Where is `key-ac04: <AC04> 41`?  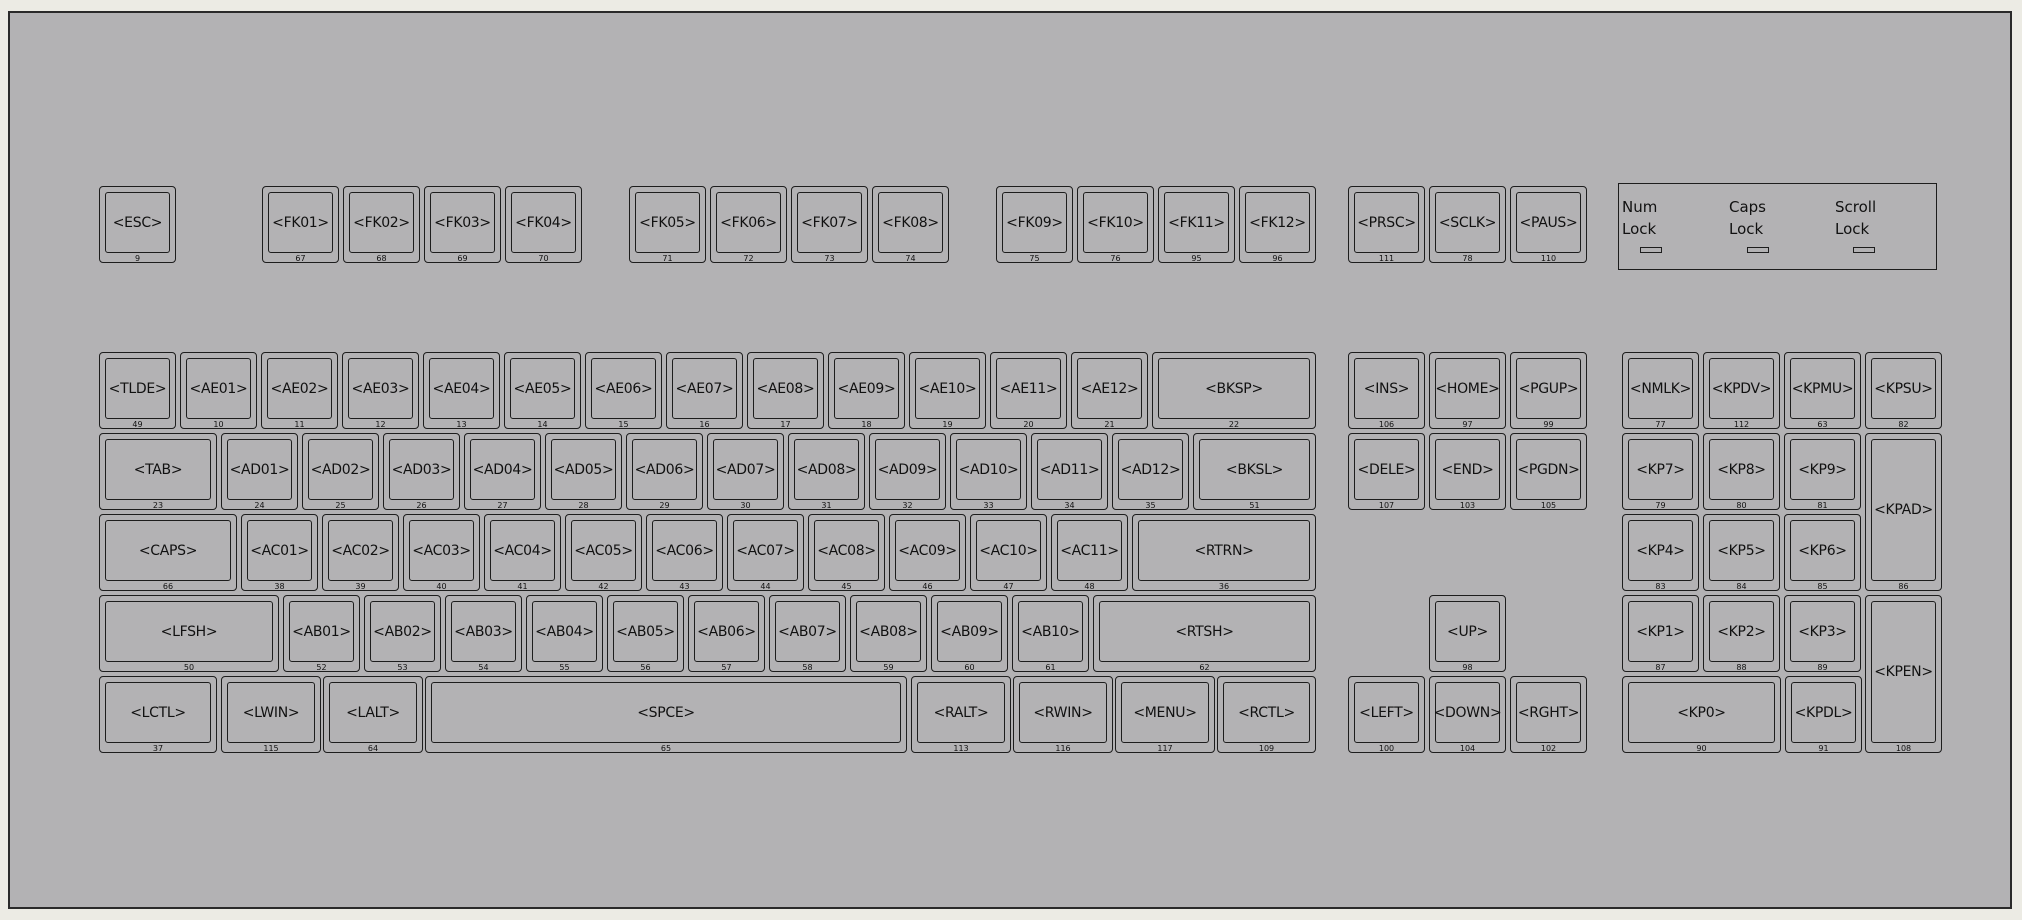
key-ac04: <AC04> 41 is located at coordinates (522, 552).